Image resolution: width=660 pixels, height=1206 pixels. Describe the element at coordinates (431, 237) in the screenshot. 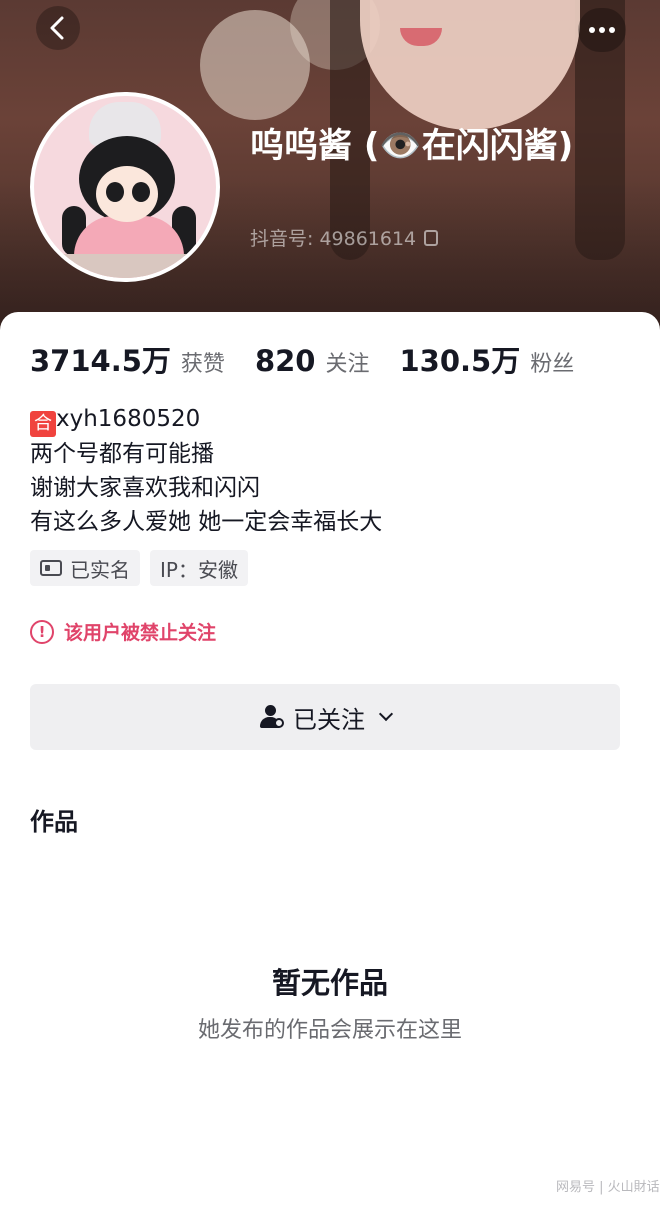

I see `copy-icon` at that location.